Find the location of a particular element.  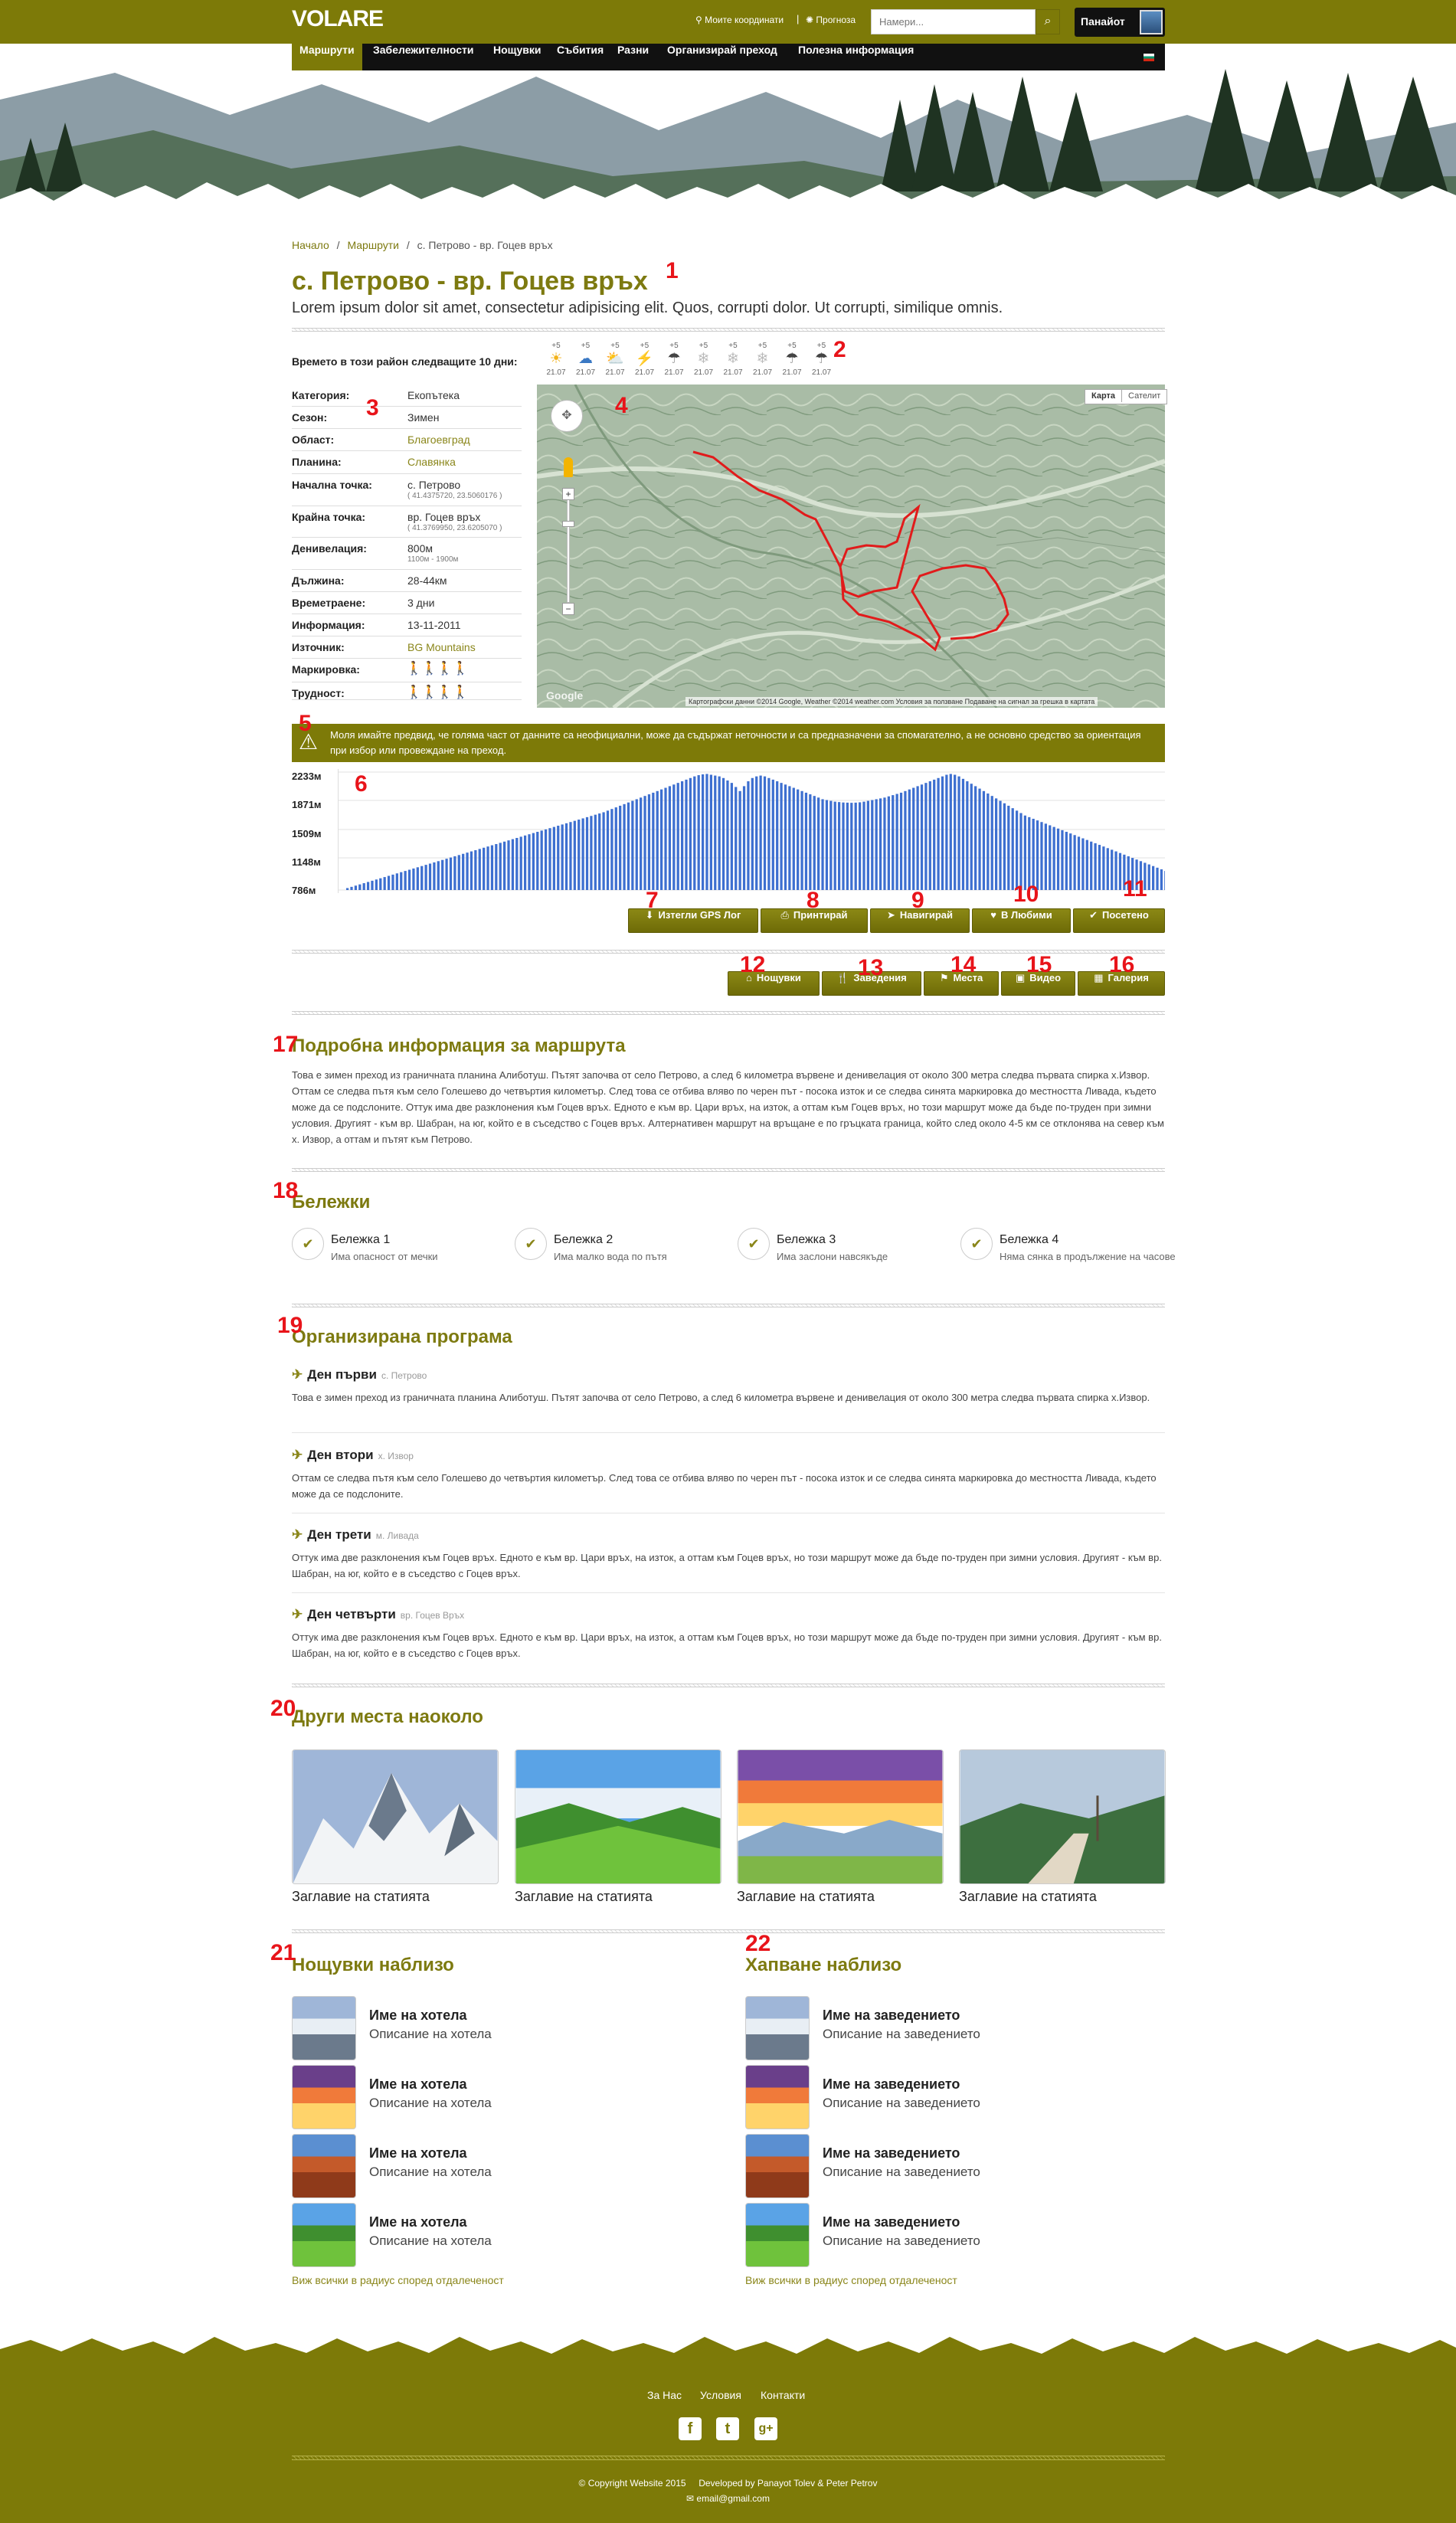

weather-day: +5 ⚡ 21.07 is located at coordinates (645, 360).